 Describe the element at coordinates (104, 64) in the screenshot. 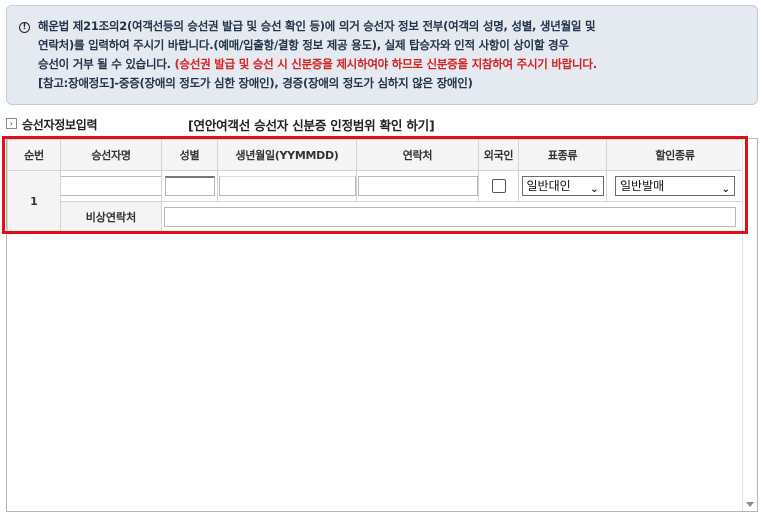

I see `notice-line-3-plain: 승선이 거부 될 수 있습니다.` at that location.